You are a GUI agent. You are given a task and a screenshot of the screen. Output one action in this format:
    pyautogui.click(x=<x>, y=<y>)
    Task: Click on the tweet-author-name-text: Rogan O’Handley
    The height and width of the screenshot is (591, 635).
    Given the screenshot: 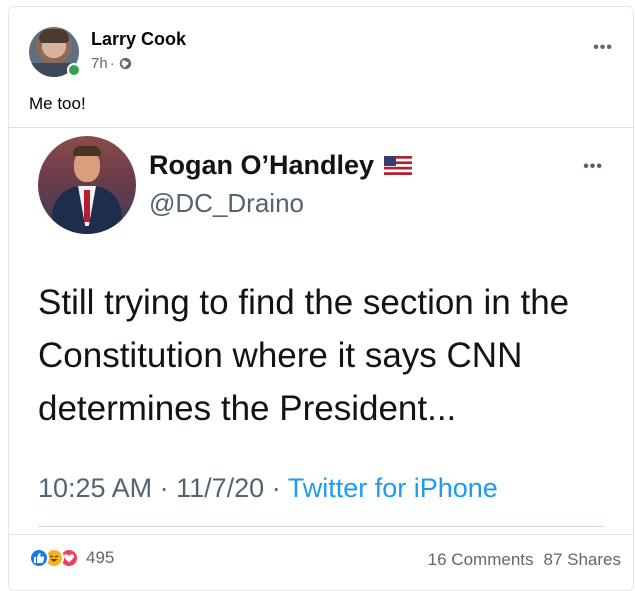 What is the action you would take?
    pyautogui.click(x=262, y=165)
    